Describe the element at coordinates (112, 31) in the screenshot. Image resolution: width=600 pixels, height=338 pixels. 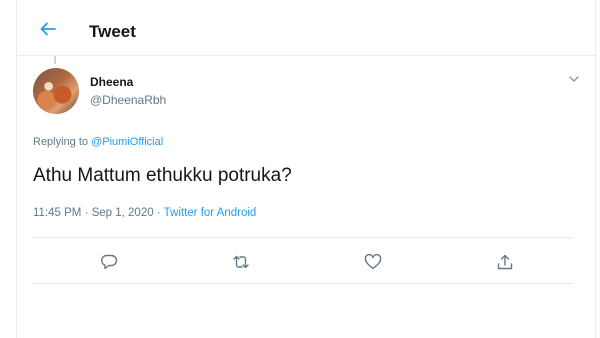
I see `page-title: Tweet` at that location.